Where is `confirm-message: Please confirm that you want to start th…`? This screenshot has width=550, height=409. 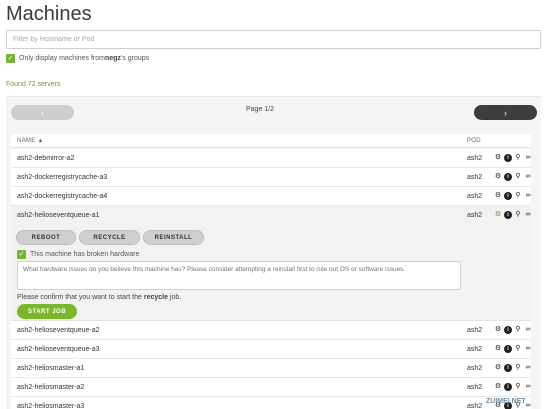 confirm-message: Please confirm that you want to start th… is located at coordinates (99, 297).